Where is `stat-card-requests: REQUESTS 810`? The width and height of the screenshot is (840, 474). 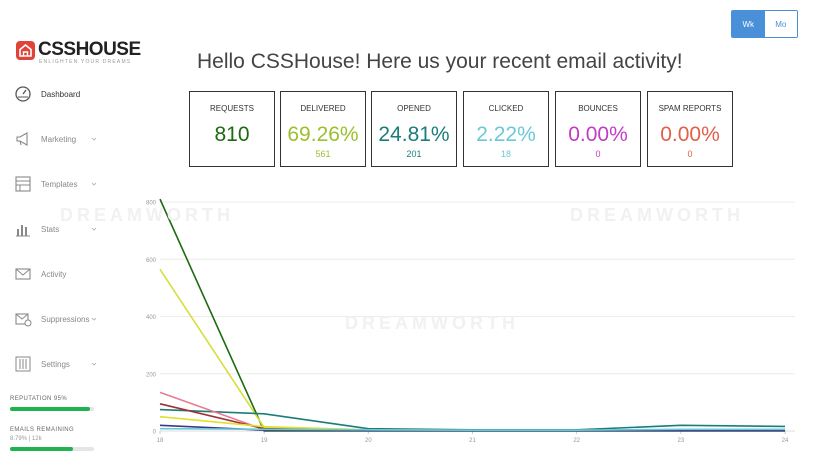
stat-card-requests: REQUESTS 810 is located at coordinates (232, 129).